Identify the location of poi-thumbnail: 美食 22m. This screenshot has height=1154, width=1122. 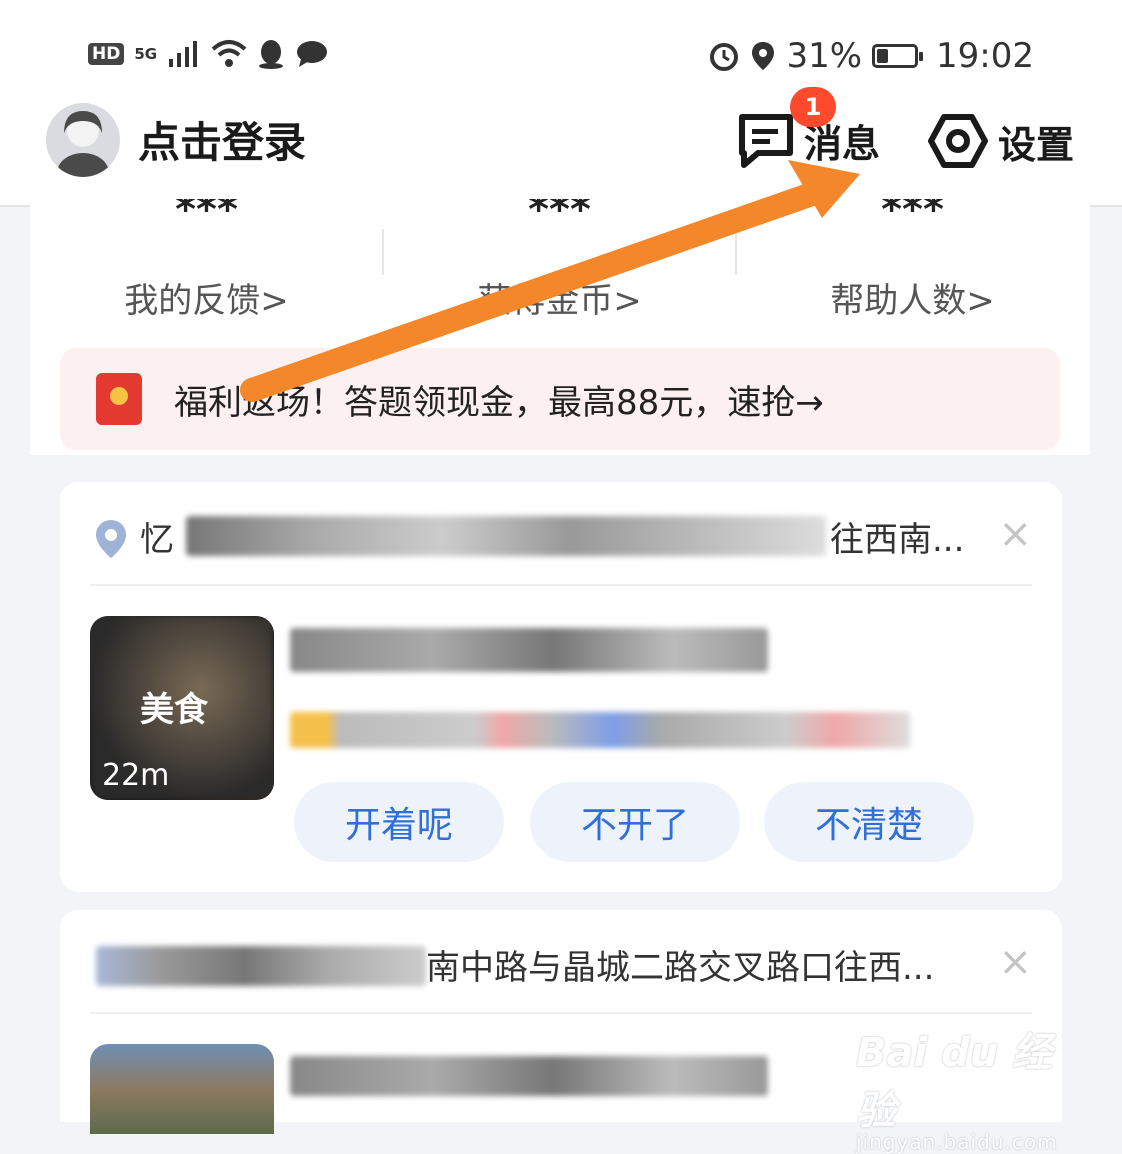
(182, 708).